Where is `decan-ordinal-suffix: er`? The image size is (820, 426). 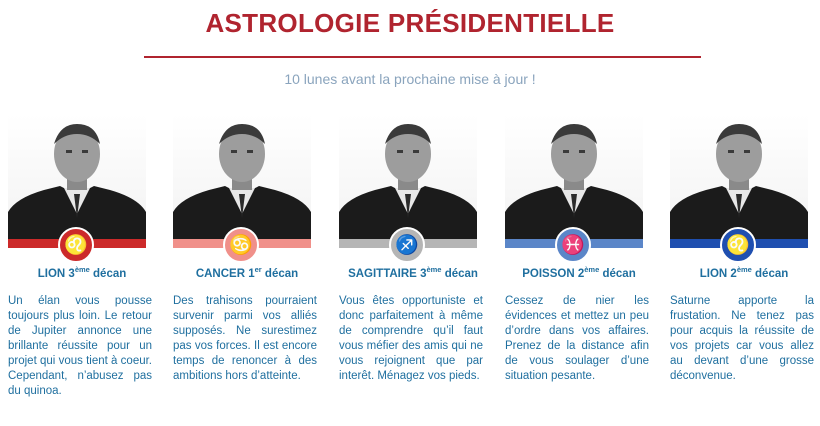 decan-ordinal-suffix: er is located at coordinates (258, 269).